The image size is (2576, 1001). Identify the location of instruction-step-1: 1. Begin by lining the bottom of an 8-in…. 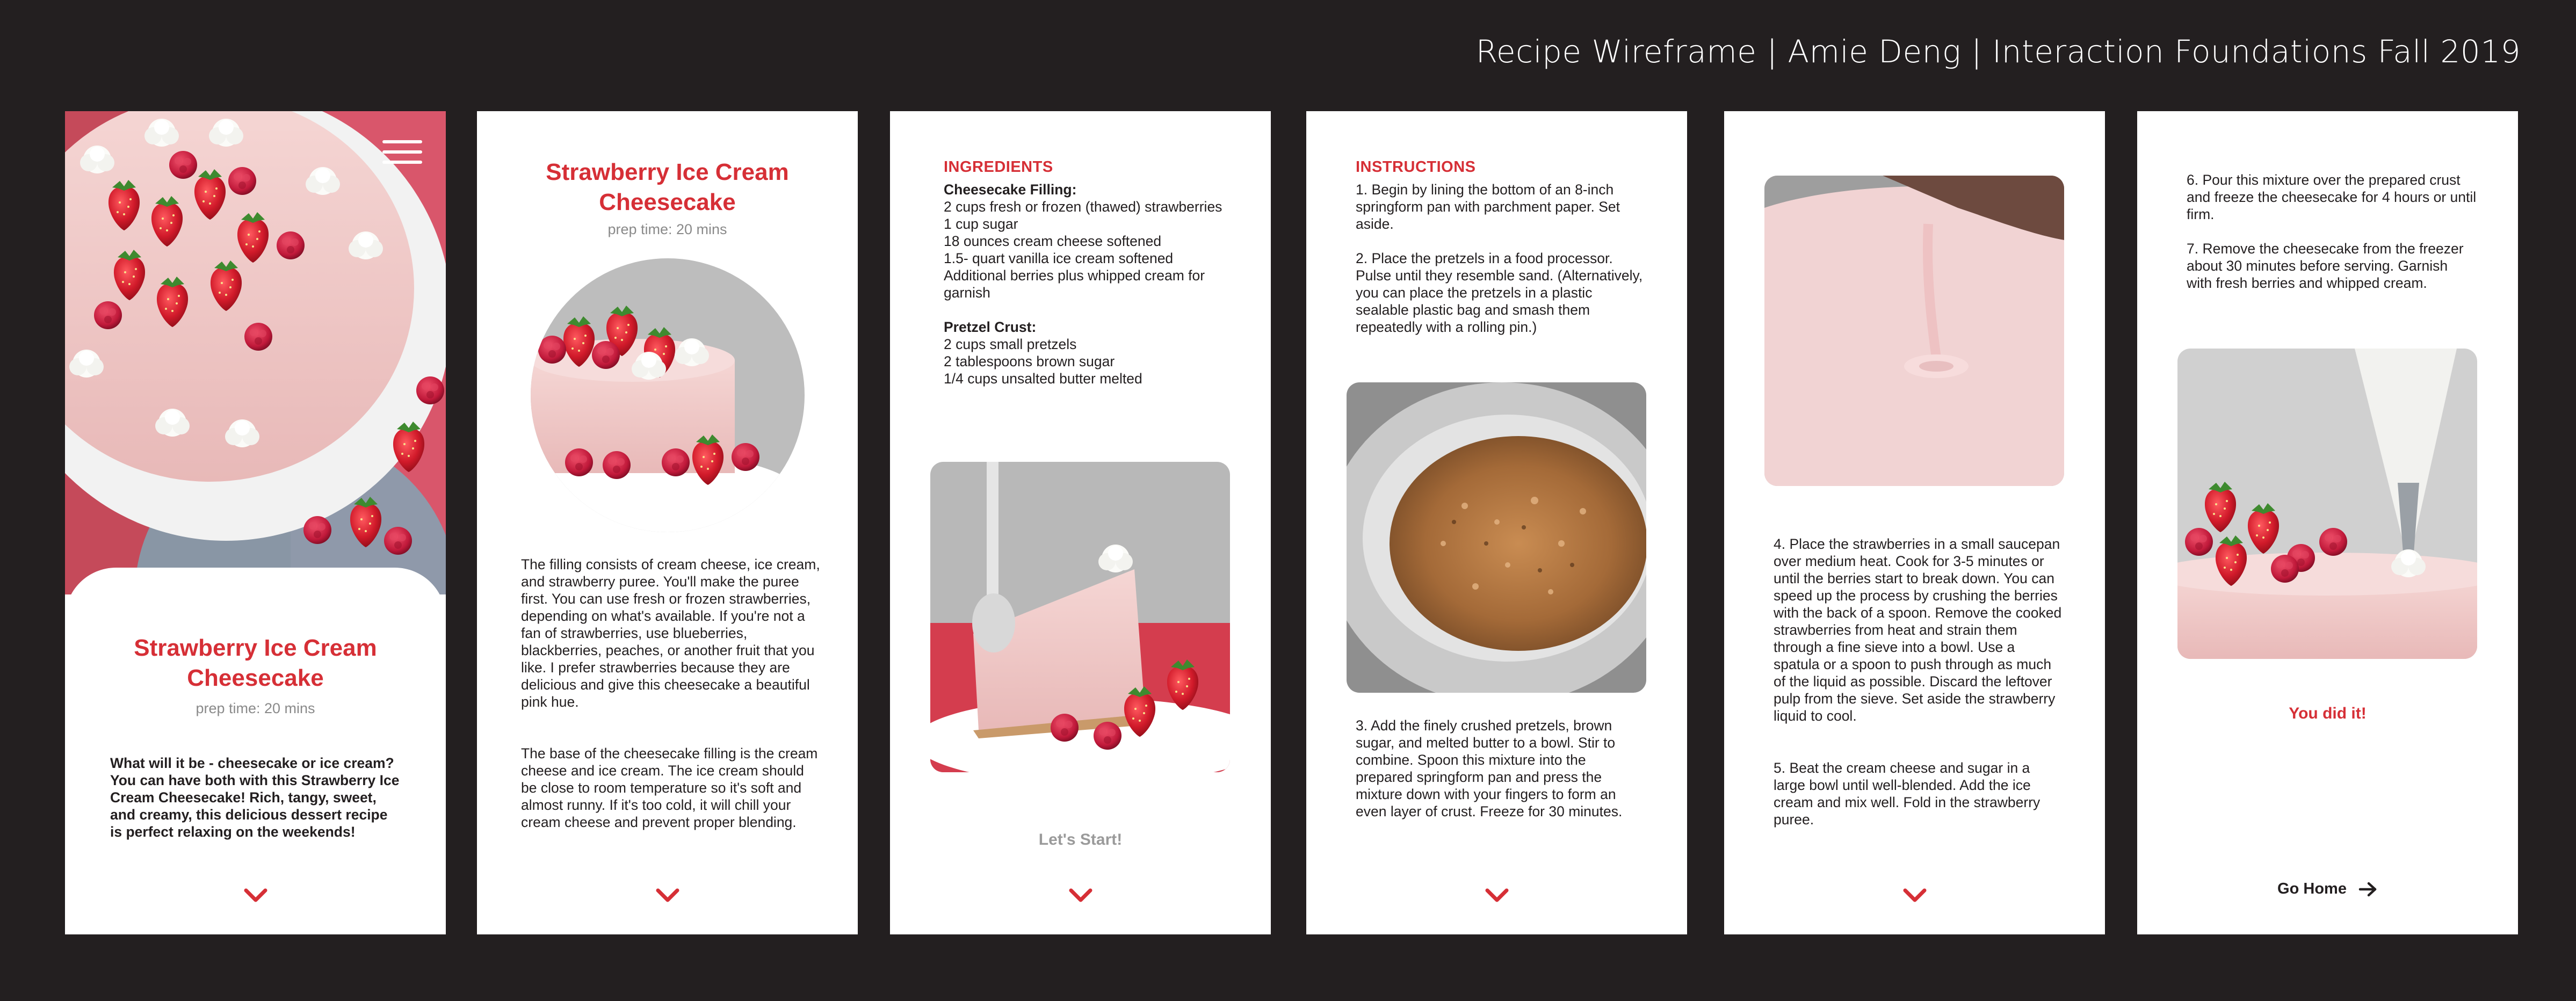
(1488, 207).